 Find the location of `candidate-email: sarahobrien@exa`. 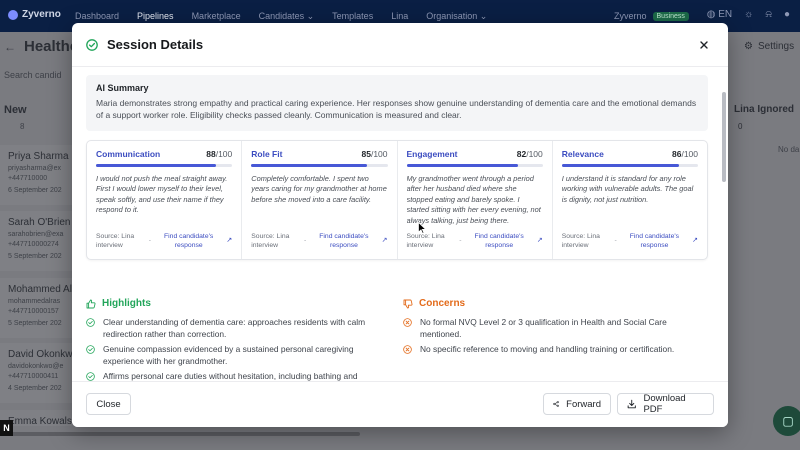

candidate-email: sarahobrien@exa is located at coordinates (36, 234).